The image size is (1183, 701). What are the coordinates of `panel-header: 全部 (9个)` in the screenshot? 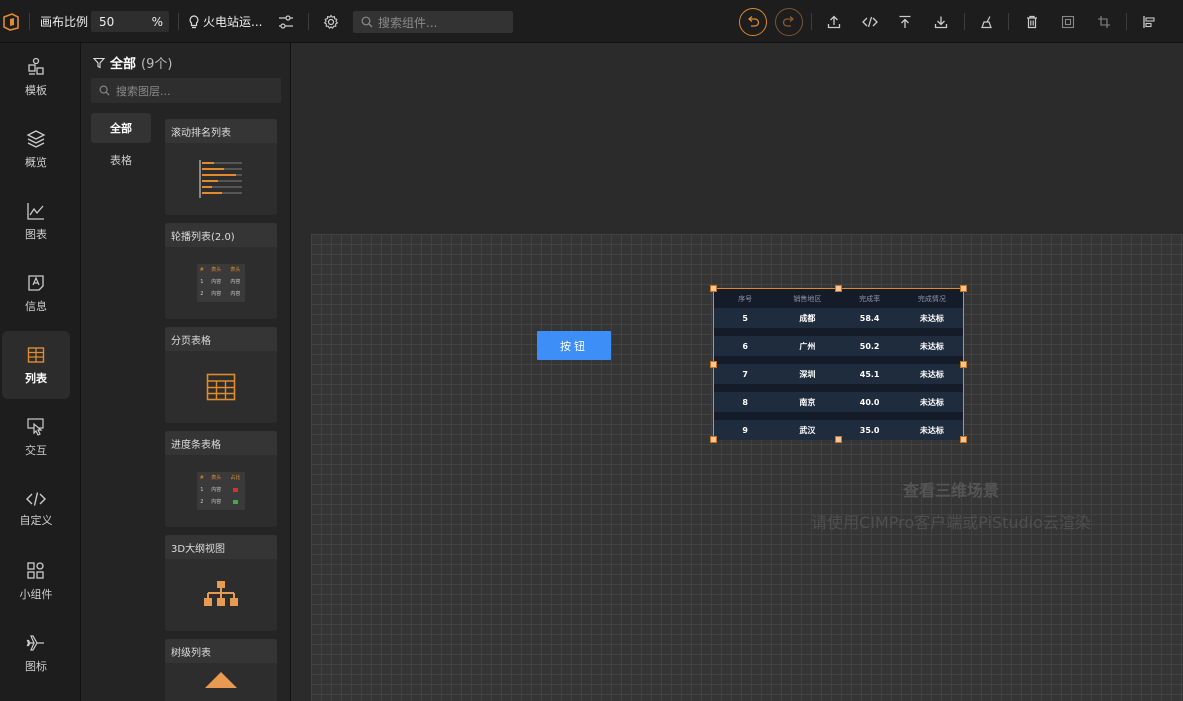 It's located at (132, 62).